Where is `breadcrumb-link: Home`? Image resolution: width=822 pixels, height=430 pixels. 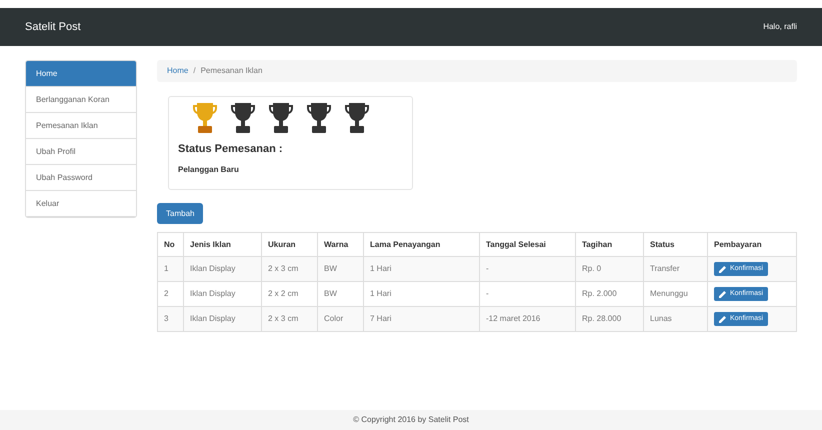 breadcrumb-link: Home is located at coordinates (177, 71).